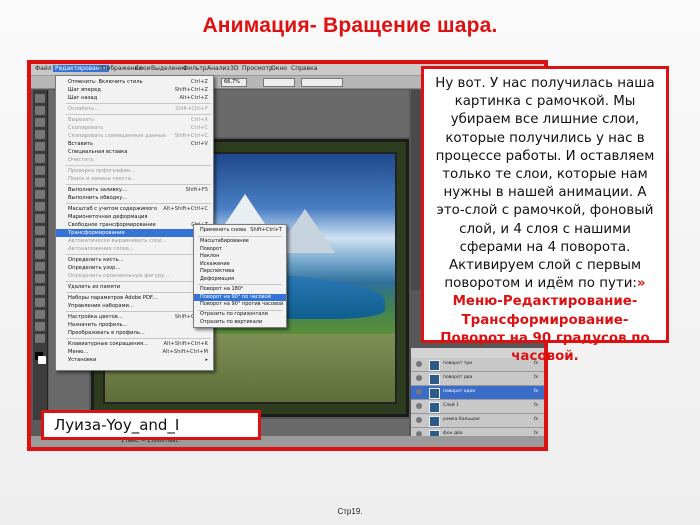 This screenshot has height=525, width=700. Describe the element at coordinates (240, 242) in the screenshot. I see `submenu-item: Масштабирование` at that location.